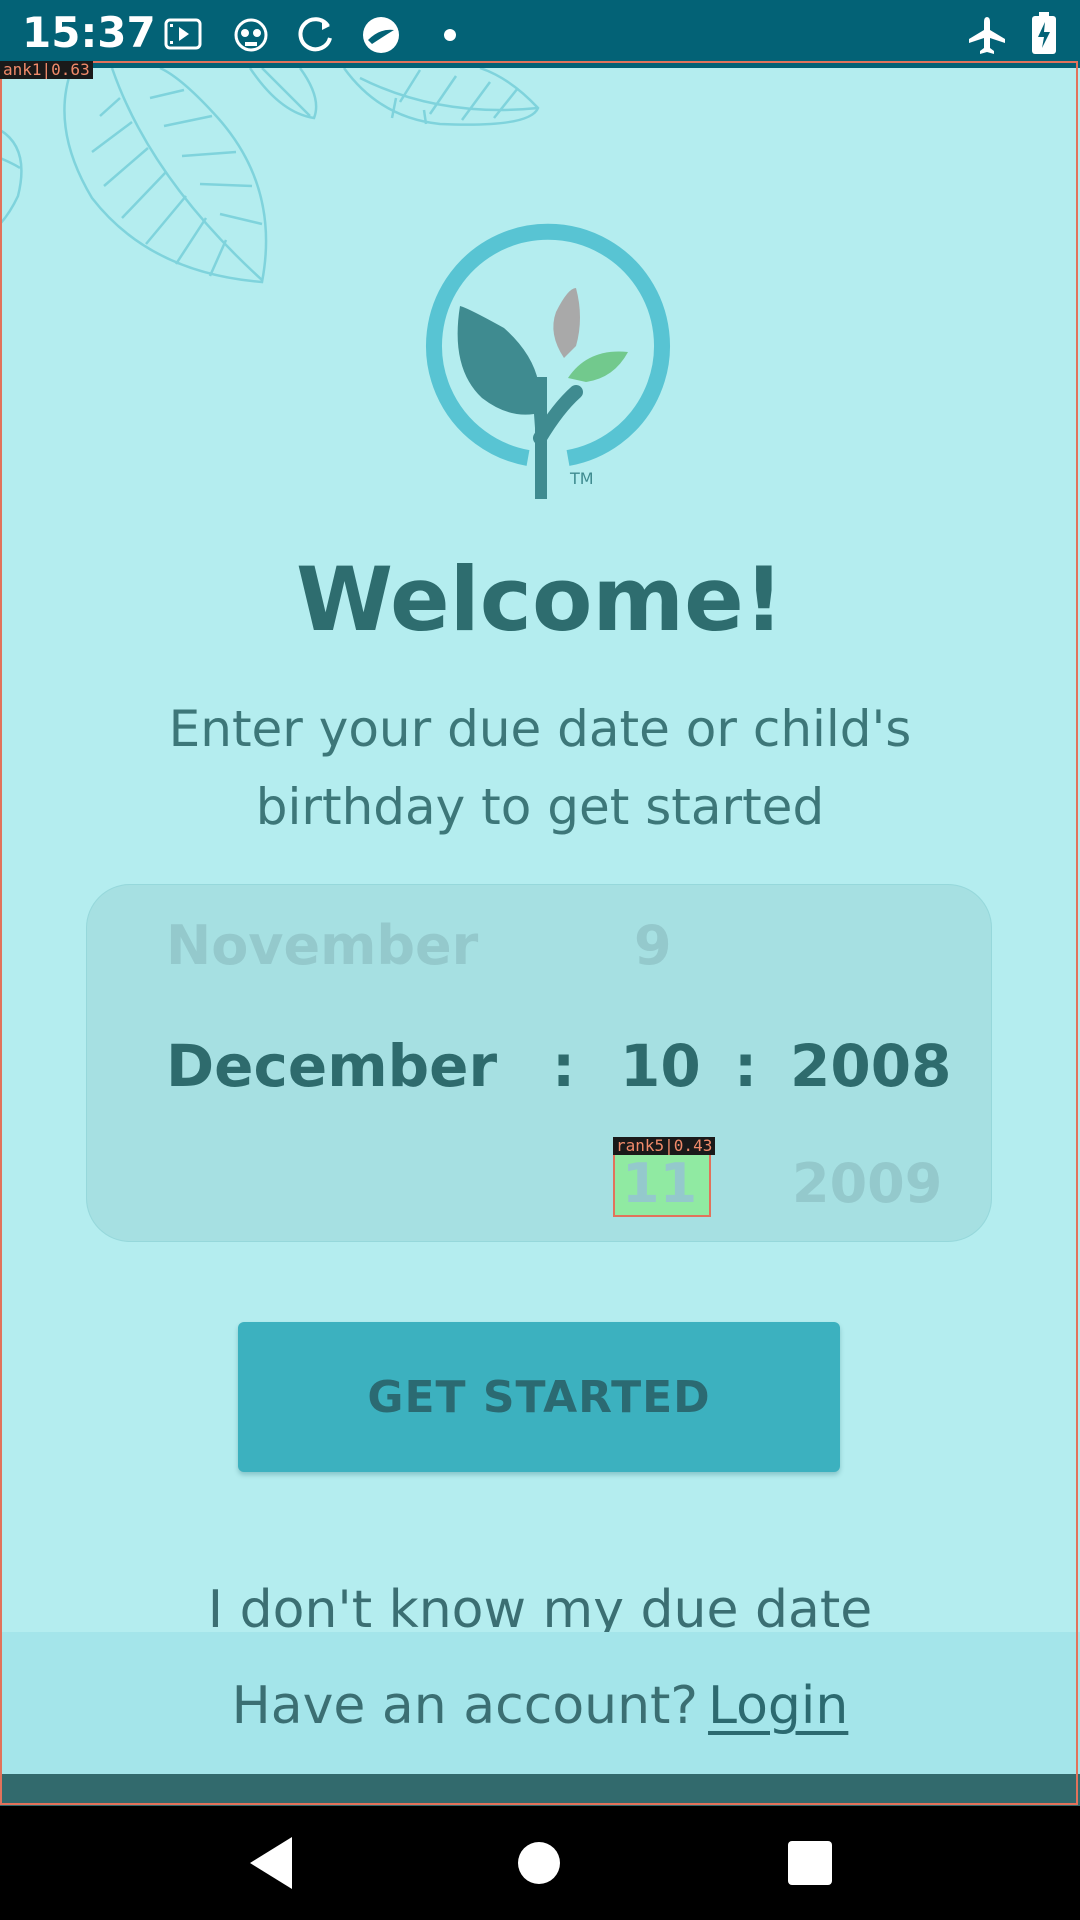 This screenshot has width=1080, height=1920. I want to click on year-option-next: 2009, so click(867, 1183).